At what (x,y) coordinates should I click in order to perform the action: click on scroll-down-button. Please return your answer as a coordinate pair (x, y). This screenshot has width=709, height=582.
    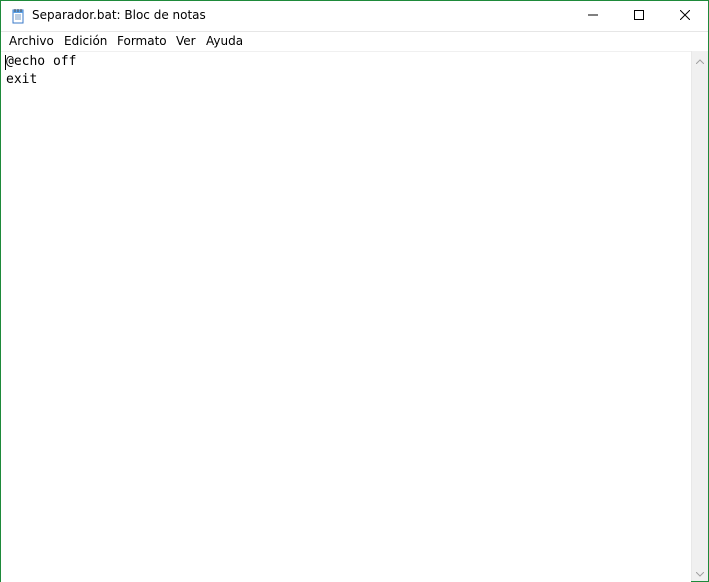
    Looking at the image, I should click on (700, 572).